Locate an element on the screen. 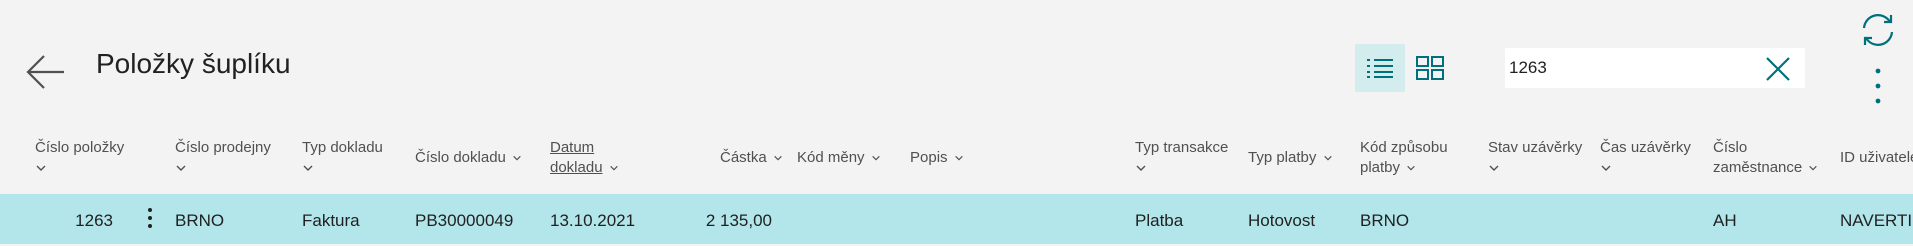 The height and width of the screenshot is (246, 1913). column-header-label-line2: zaměstnance is located at coordinates (1758, 167).